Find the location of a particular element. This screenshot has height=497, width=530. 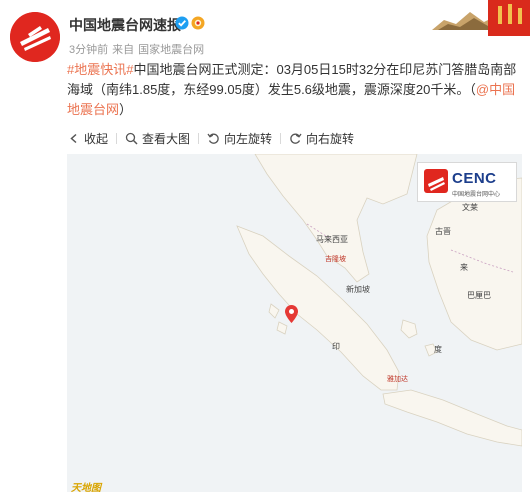

image-toolbar: 收起 查看大图 向左旋转 向右旋转 is located at coordinates (210, 138).